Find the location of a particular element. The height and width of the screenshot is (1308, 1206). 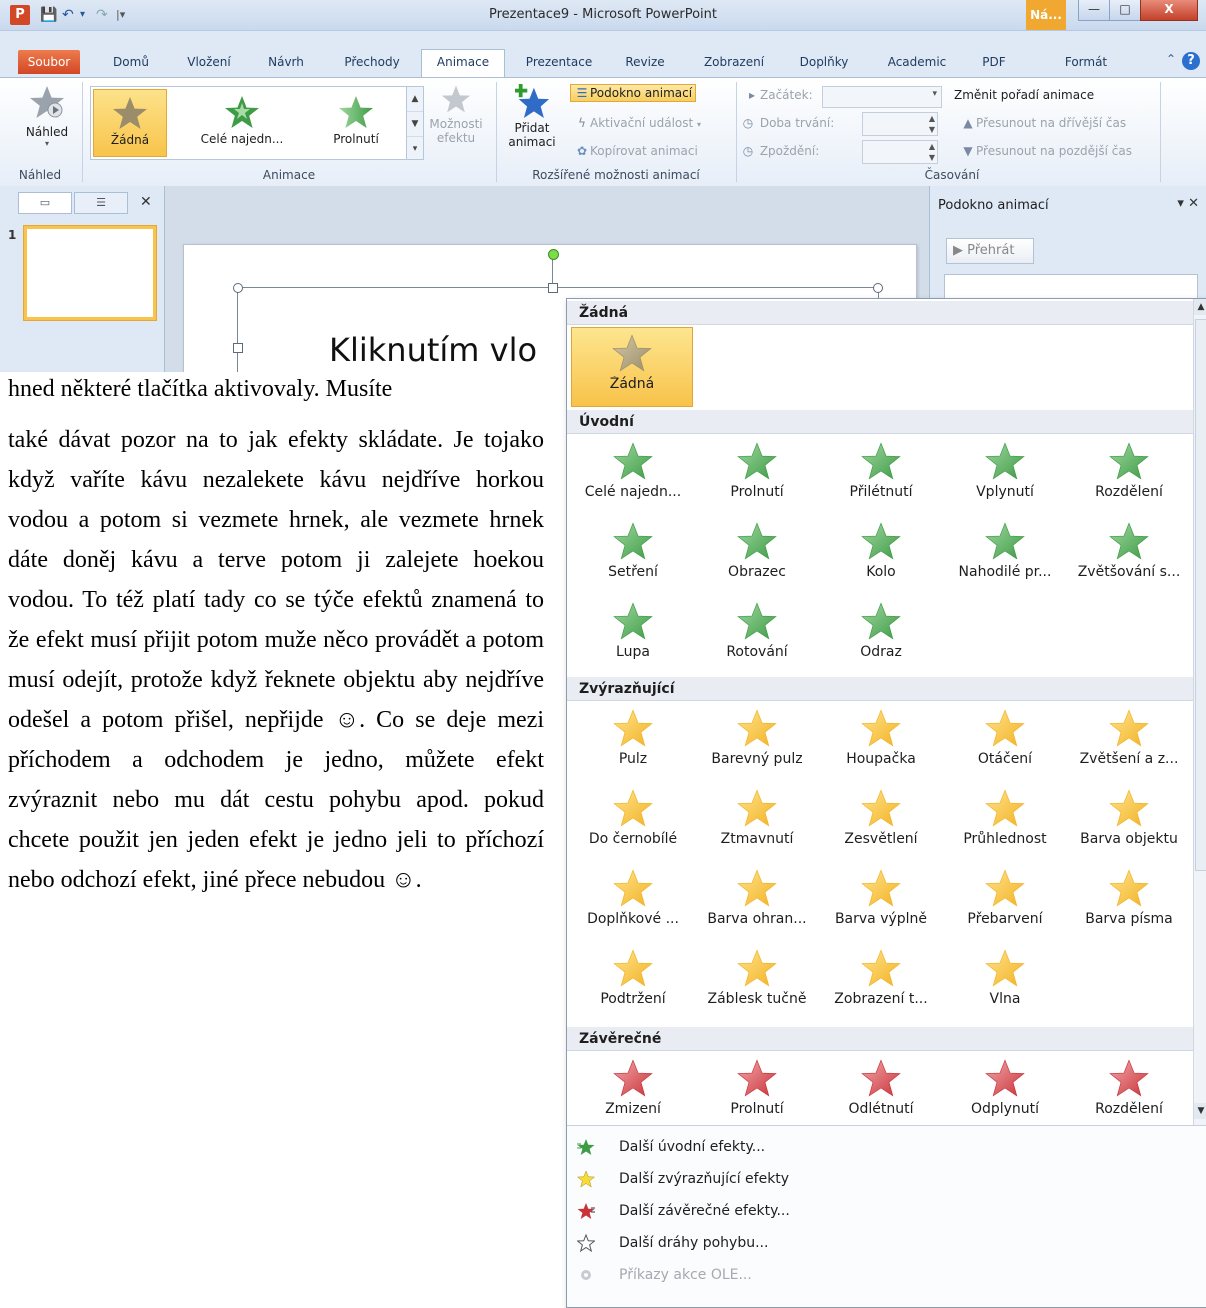

add-animation-button: Přidat animaci is located at coordinates (532, 116).